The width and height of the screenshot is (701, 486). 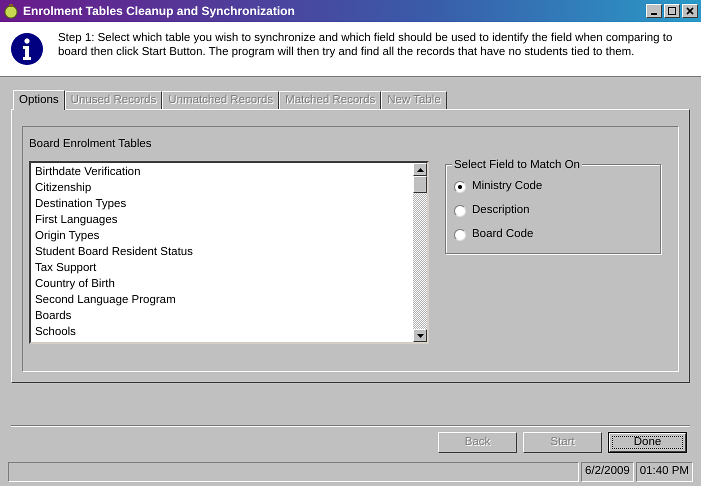 I want to click on list-item: Tax Support, so click(x=224, y=268).